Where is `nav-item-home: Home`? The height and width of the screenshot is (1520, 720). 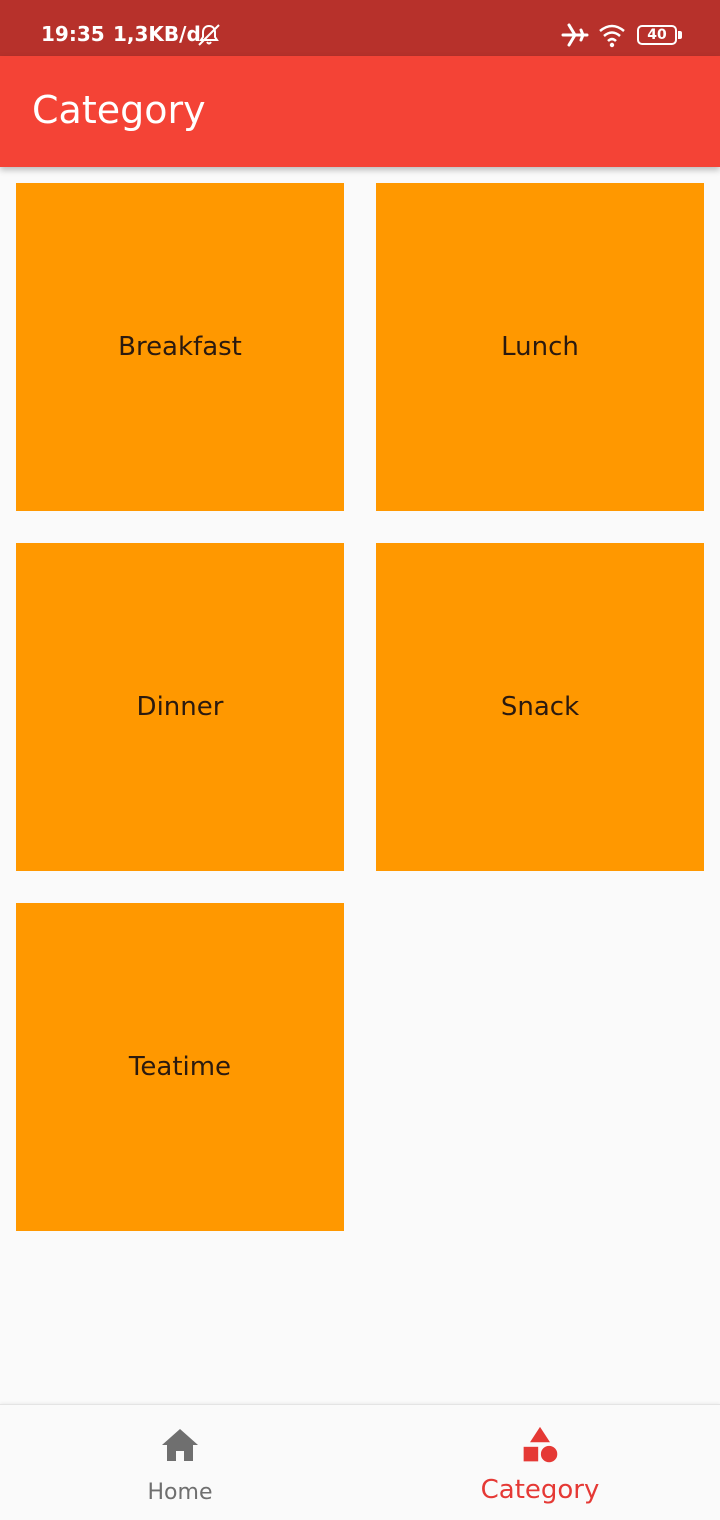 nav-item-home: Home is located at coordinates (180, 1462).